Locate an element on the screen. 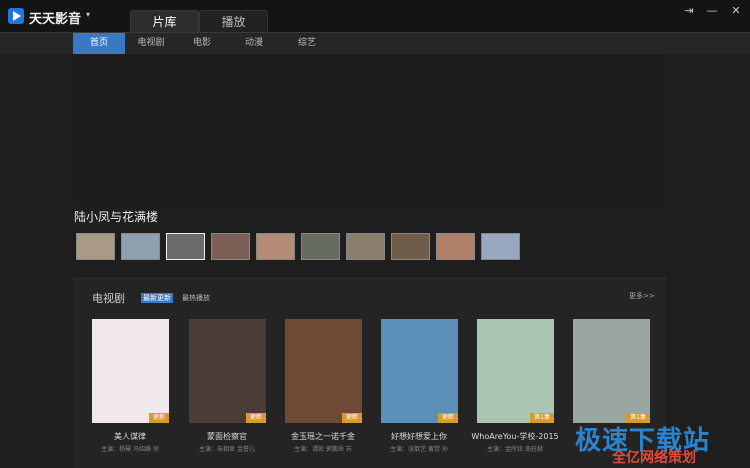 The width and height of the screenshot is (750, 468). poster-cast: 主演：金所炫 南柱赫 is located at coordinates (515, 449).